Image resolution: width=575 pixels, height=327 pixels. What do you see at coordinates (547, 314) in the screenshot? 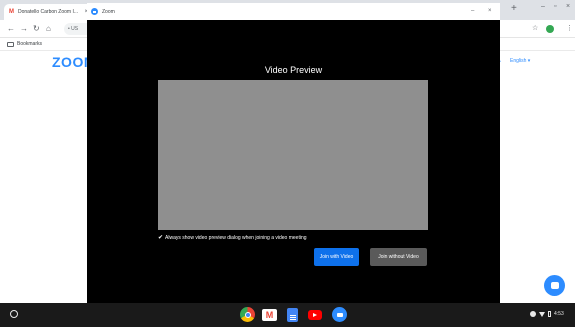
I see `status-tray: 4:53` at bounding box center [547, 314].